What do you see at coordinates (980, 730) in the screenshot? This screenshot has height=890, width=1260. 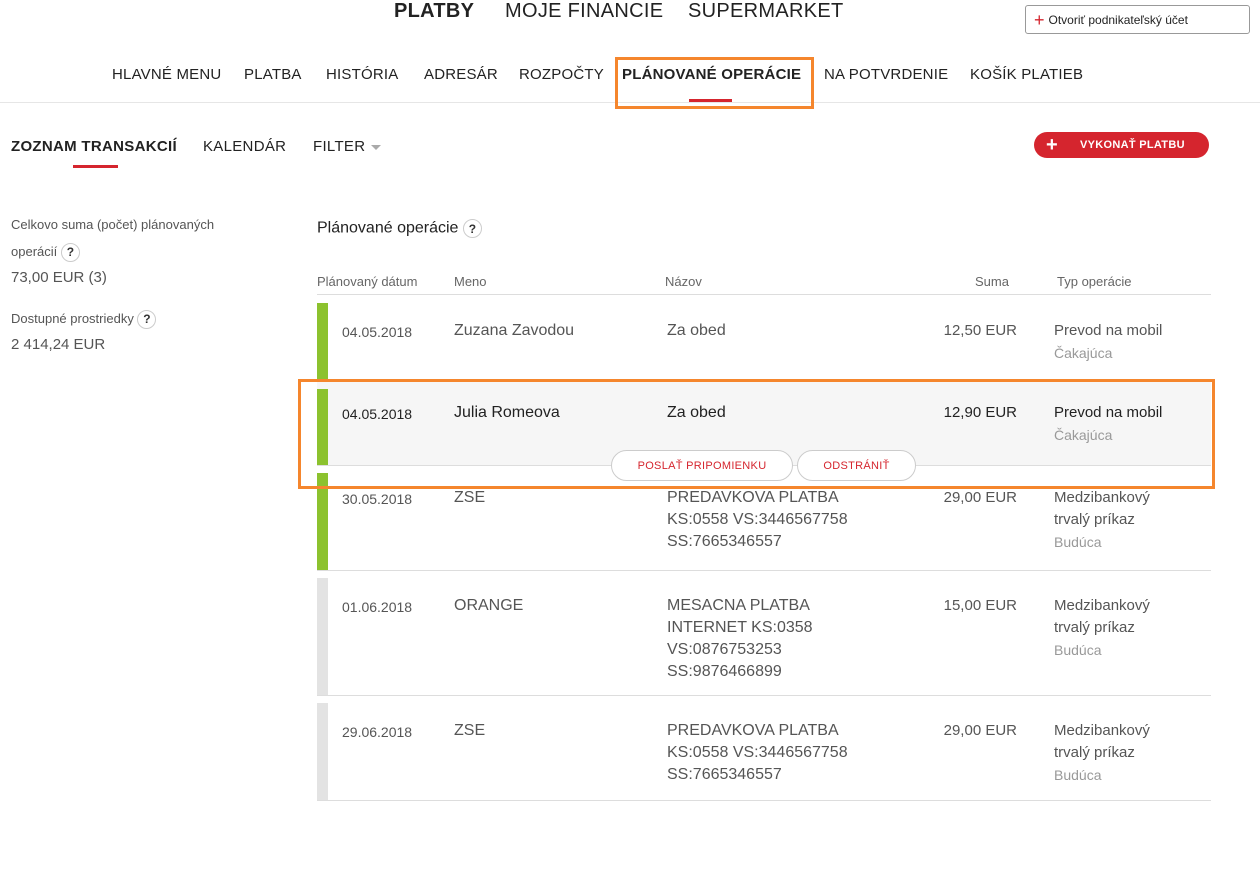 I see `cell-sum: 29,00 EUR` at bounding box center [980, 730].